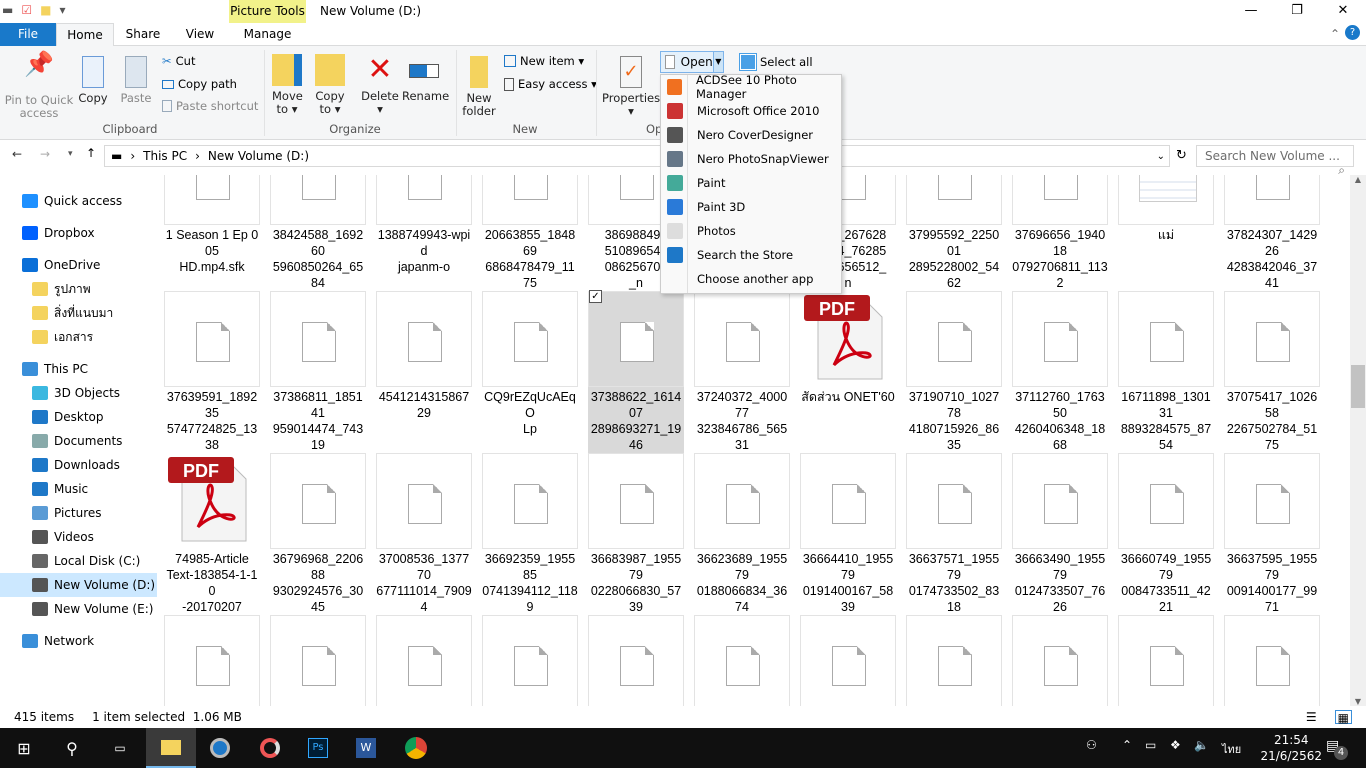 The height and width of the screenshot is (768, 1366). What do you see at coordinates (1127, 745) in the screenshot?
I see `show-hidden-icons: ⌃` at bounding box center [1127, 745].